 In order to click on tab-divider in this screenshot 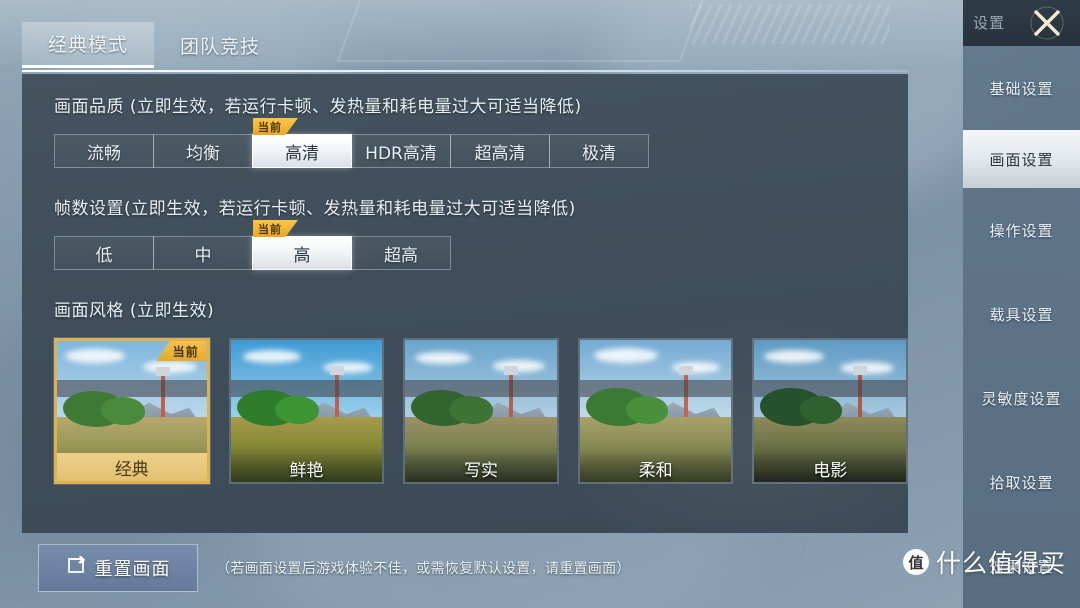, I will do `click(465, 71)`.